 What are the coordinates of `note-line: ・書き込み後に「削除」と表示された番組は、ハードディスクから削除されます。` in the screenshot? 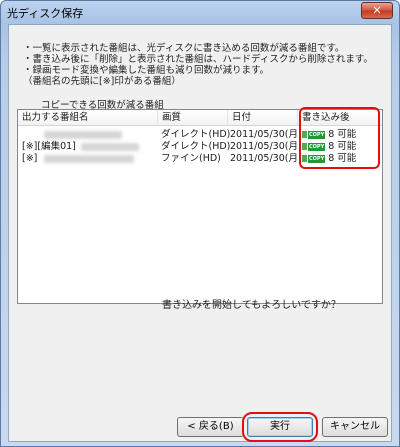 It's located at (198, 59).